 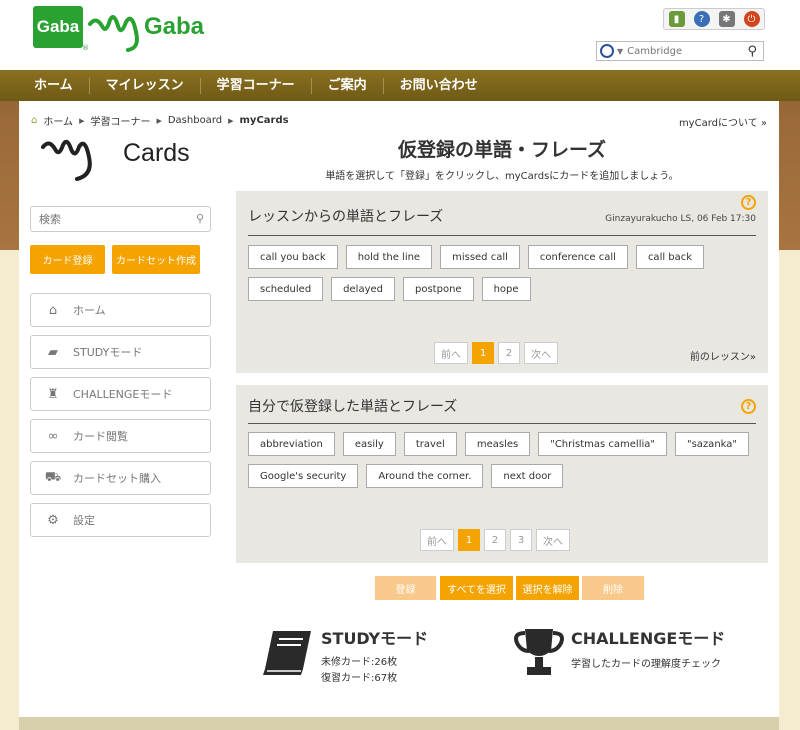 What do you see at coordinates (369, 444) in the screenshot?
I see `word-chip: easily` at bounding box center [369, 444].